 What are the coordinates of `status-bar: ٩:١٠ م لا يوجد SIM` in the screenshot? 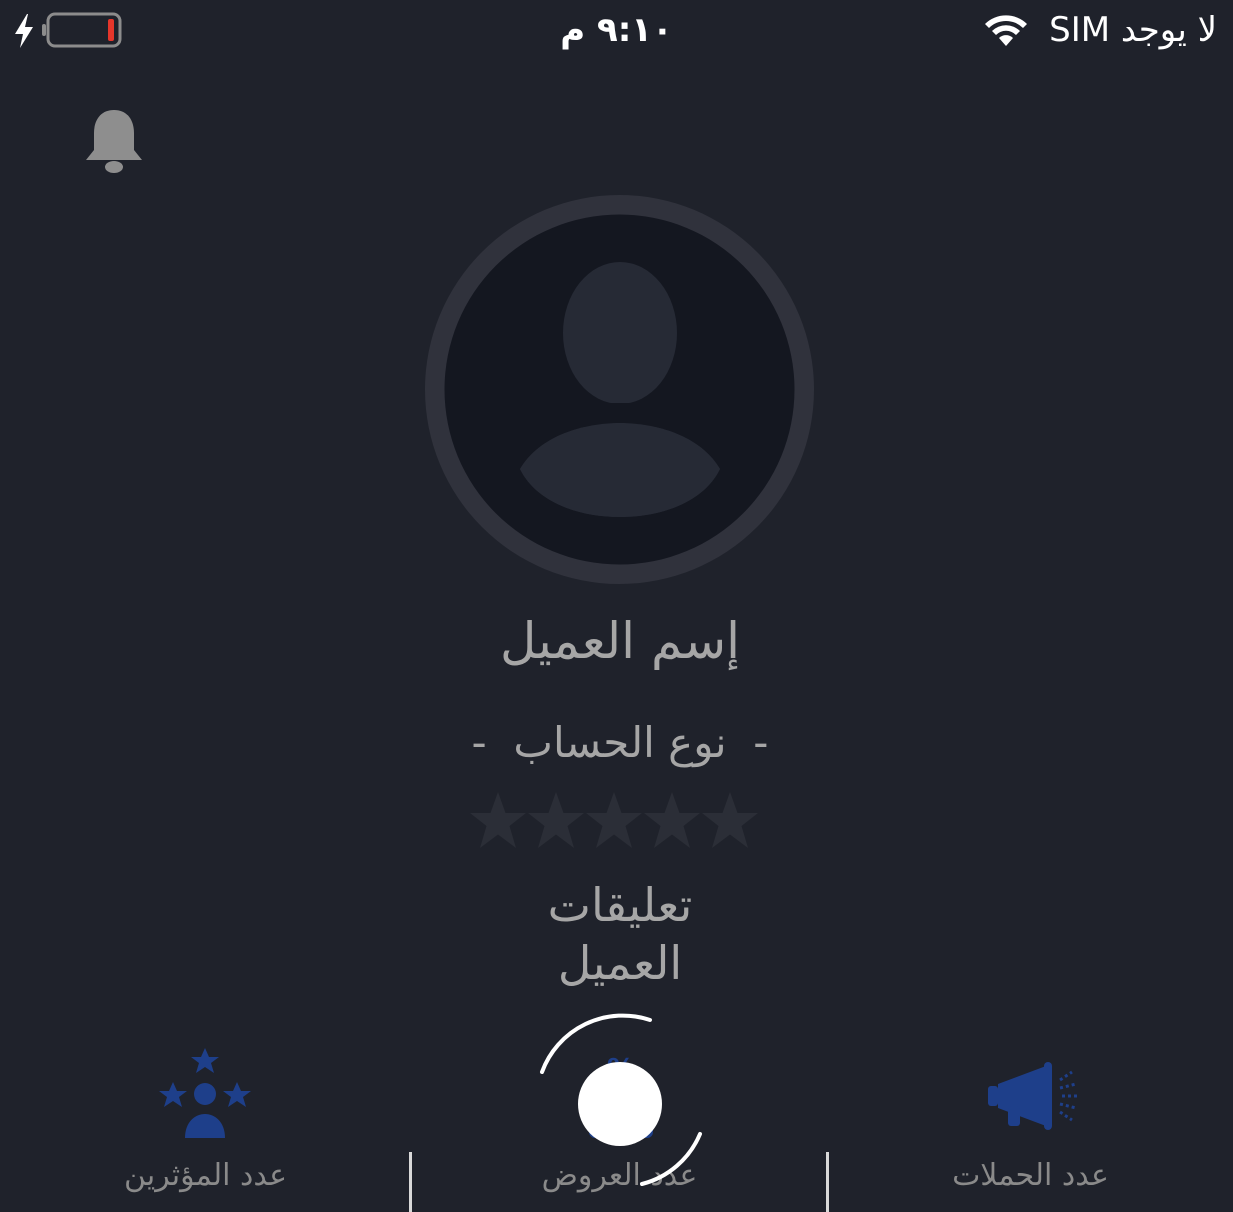 It's located at (616, 35).